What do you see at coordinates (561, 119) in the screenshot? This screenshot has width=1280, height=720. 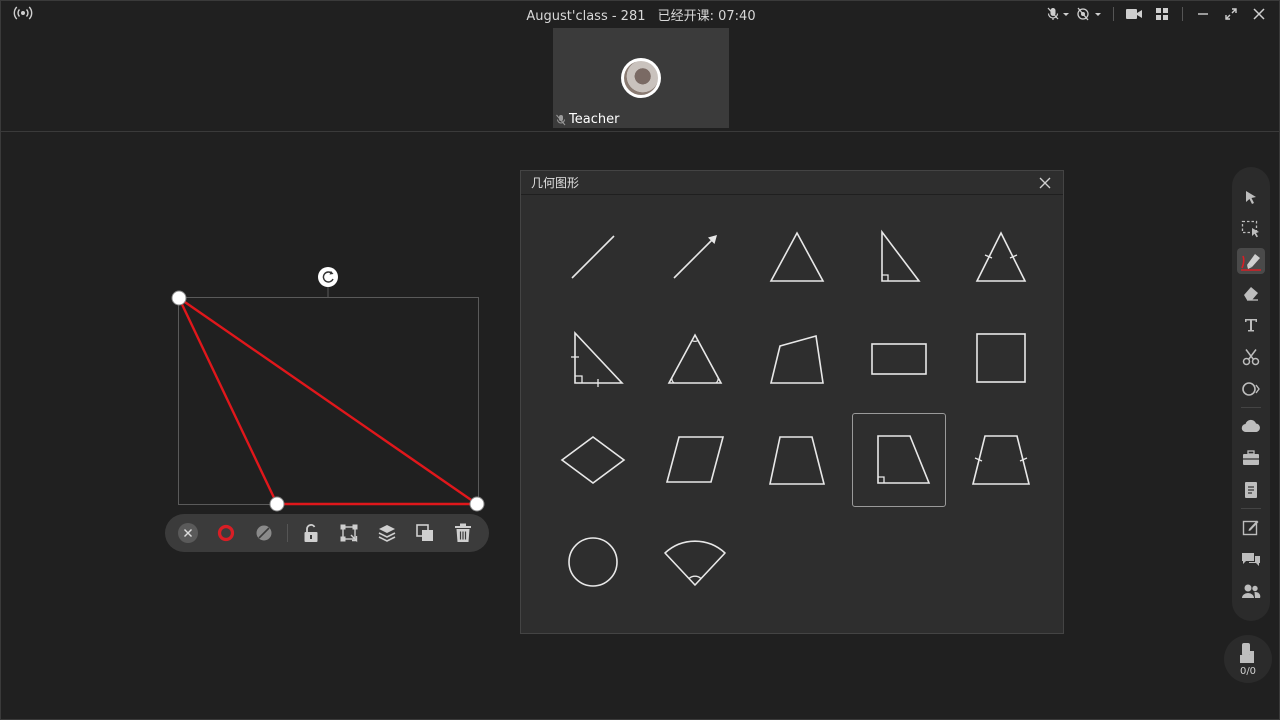 I see `mic-muted-icon` at bounding box center [561, 119].